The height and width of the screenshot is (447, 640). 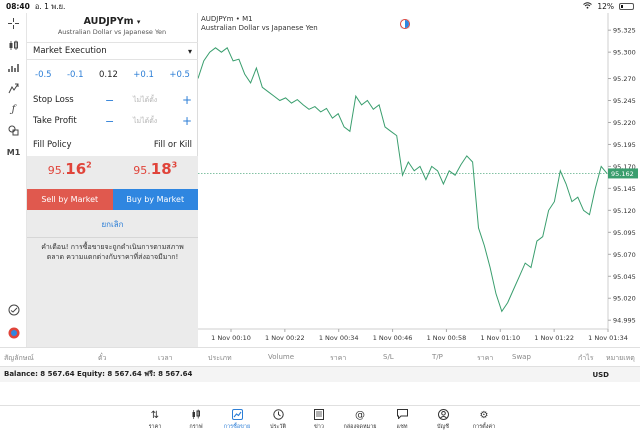 What do you see at coordinates (13, 309) in the screenshot?
I see `chart-search-icon` at bounding box center [13, 309].